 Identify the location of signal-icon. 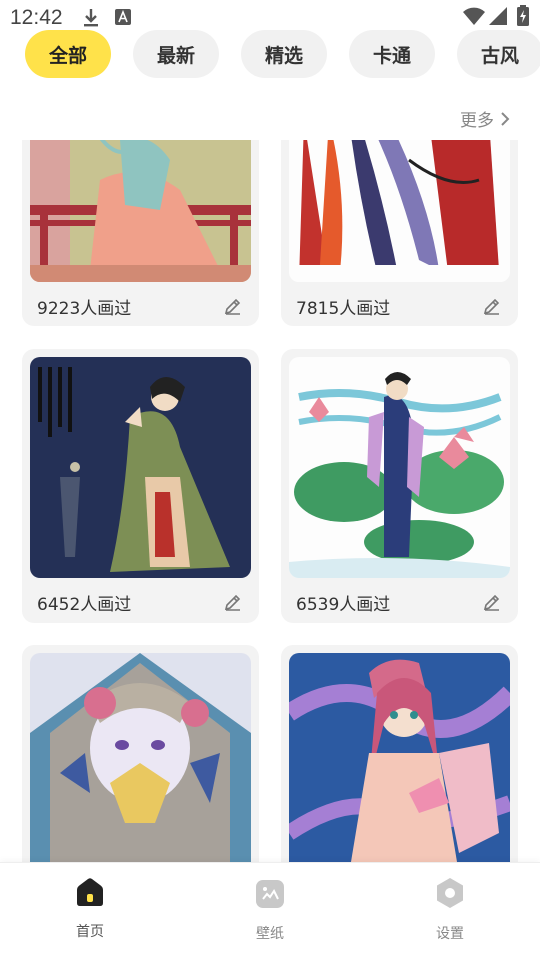
(498, 18).